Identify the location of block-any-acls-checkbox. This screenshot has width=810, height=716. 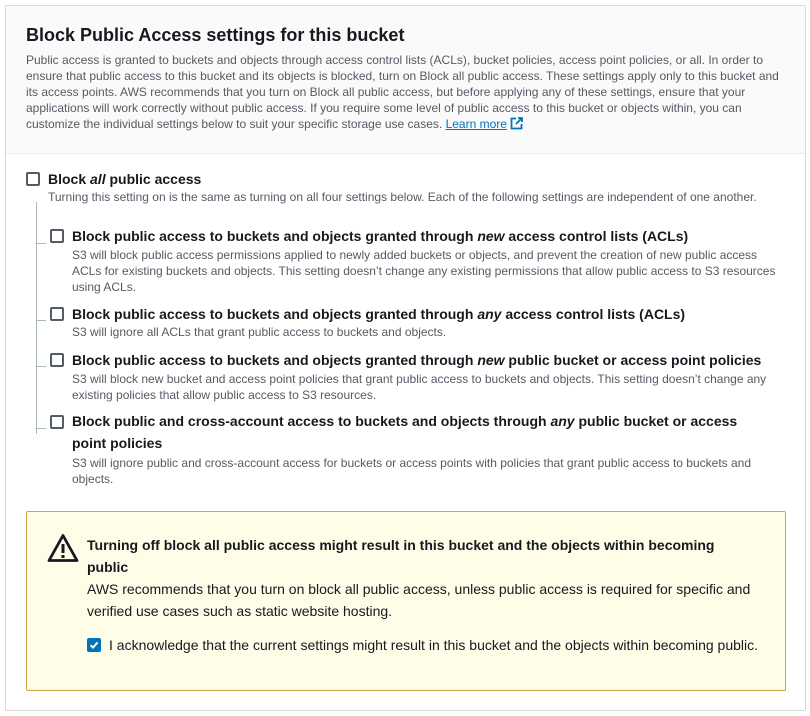
(57, 314).